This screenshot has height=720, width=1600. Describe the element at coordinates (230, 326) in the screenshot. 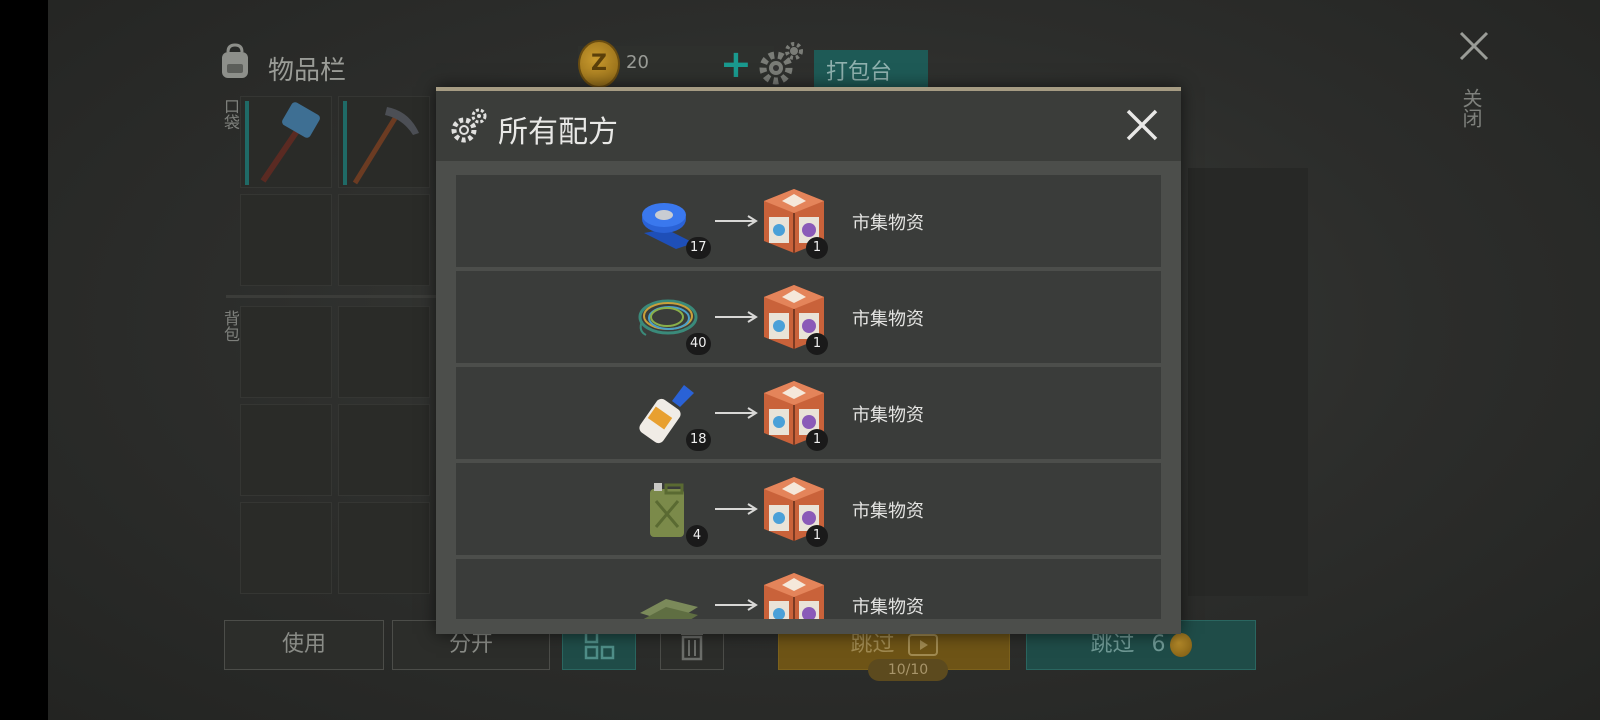

I see `backpack-label: 背包` at that location.